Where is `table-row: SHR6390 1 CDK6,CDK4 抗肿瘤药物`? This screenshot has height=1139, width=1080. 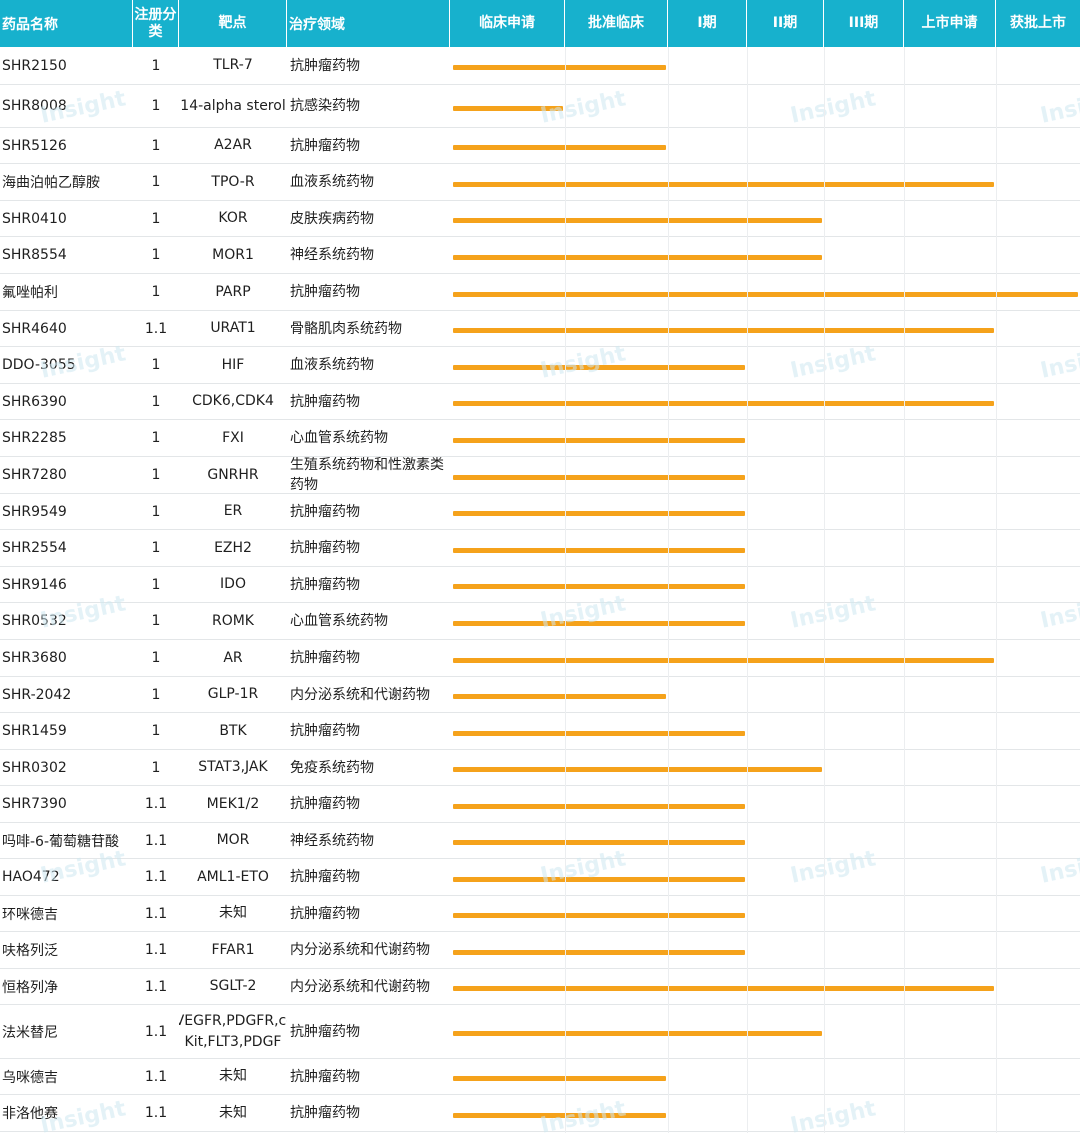
table-row: SHR6390 1 CDK6,CDK4 抗肿瘤药物 is located at coordinates (540, 402).